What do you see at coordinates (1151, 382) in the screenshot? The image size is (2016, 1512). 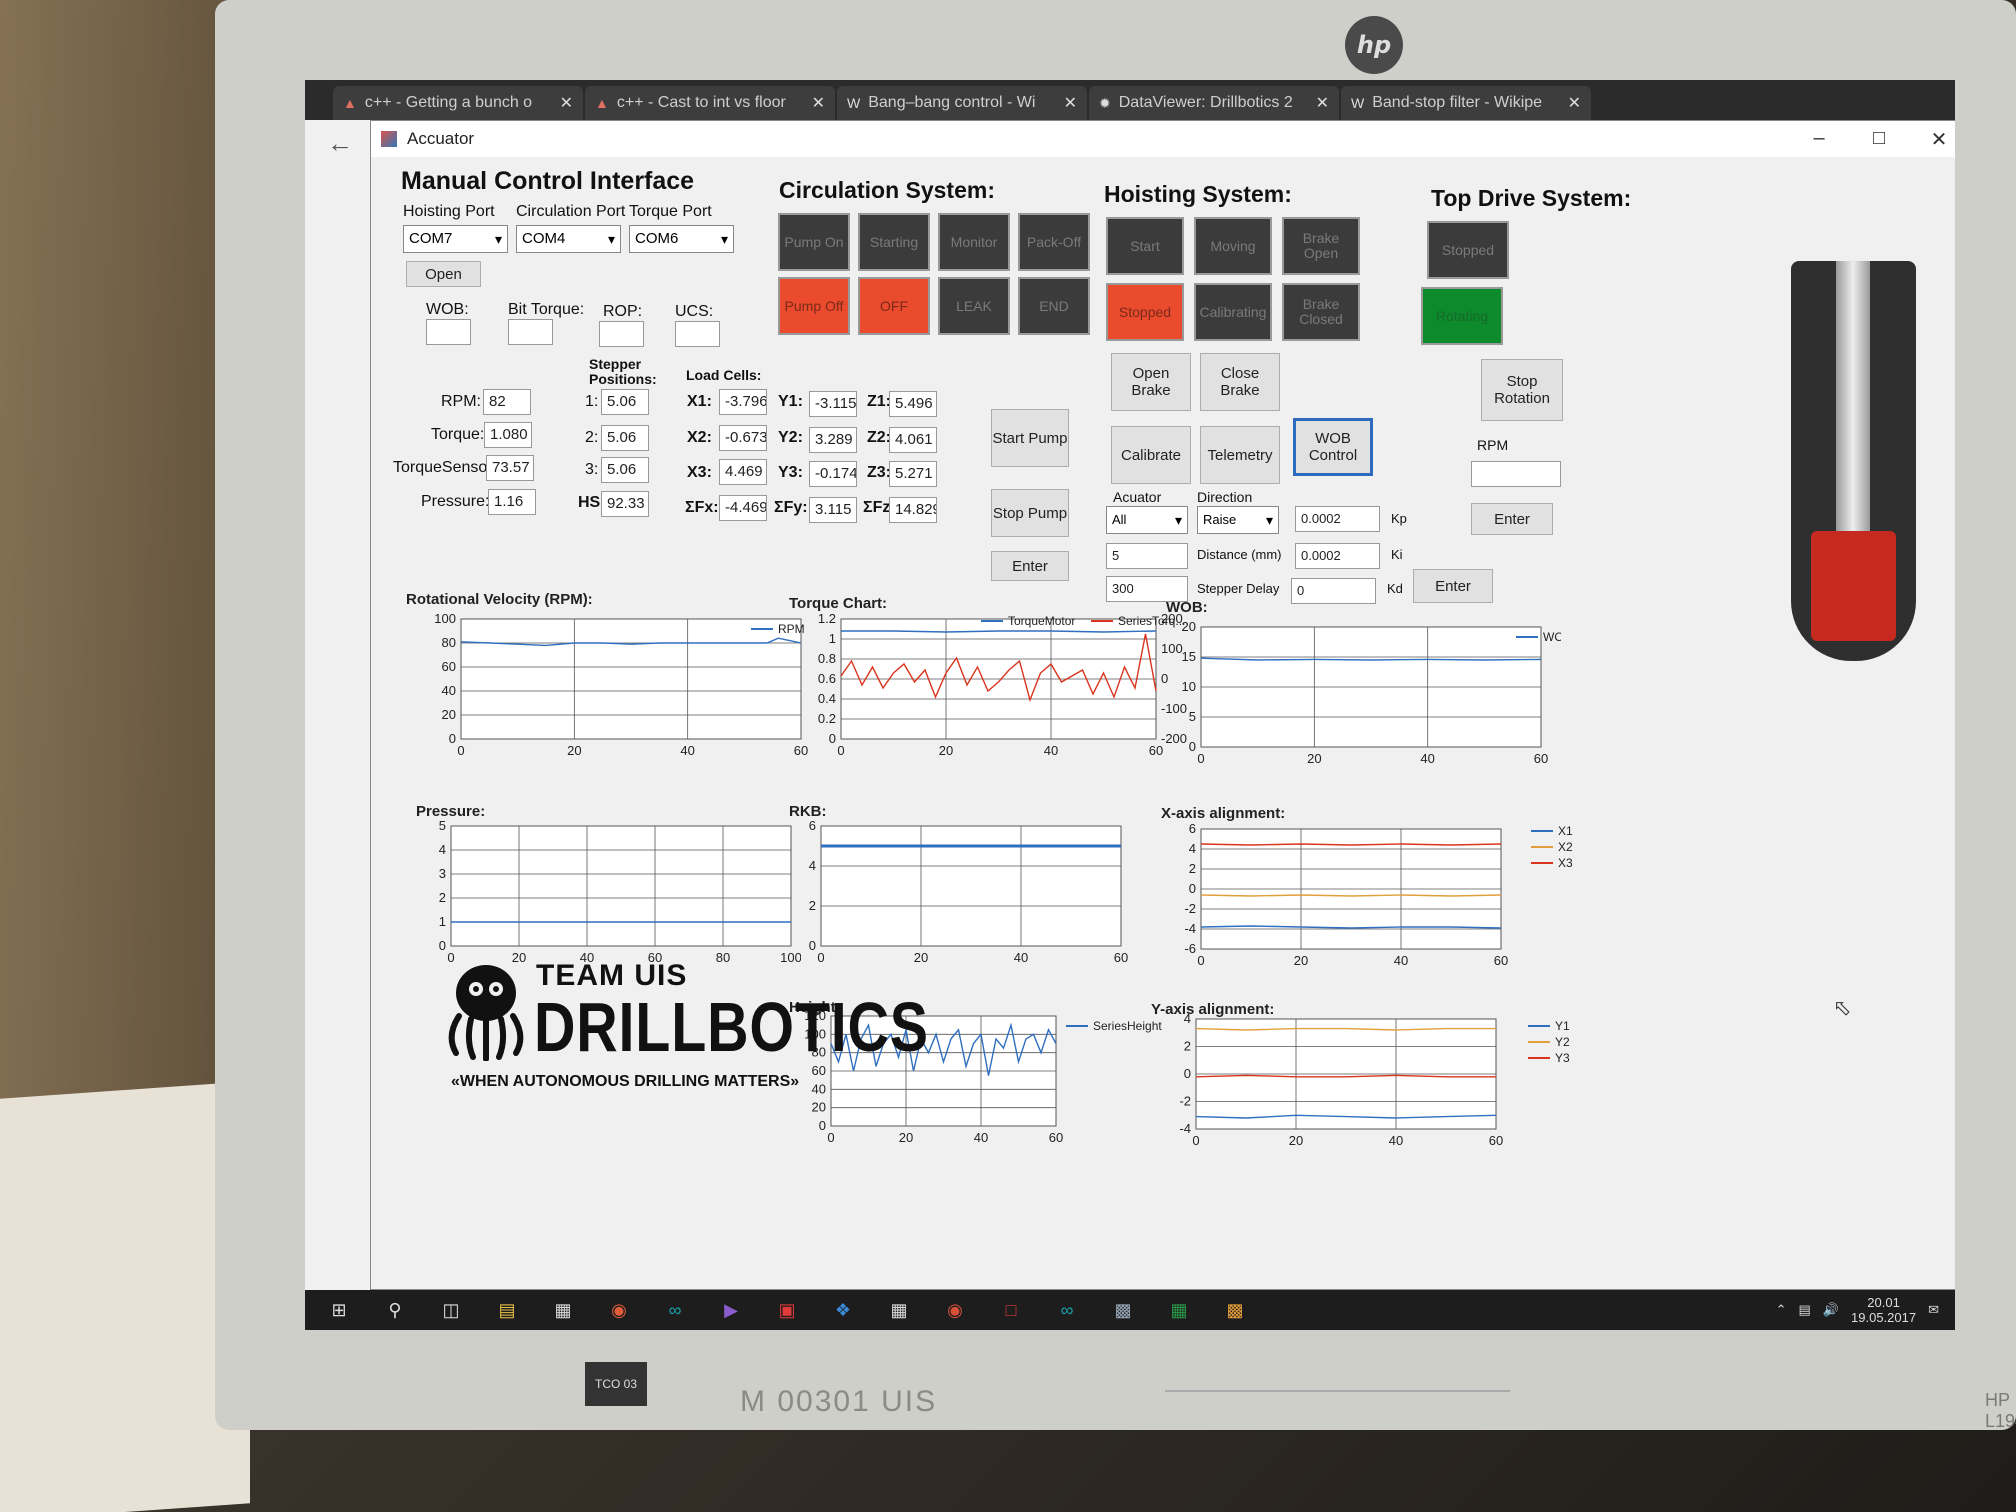 I see `open-brake-button: Open Brake` at bounding box center [1151, 382].